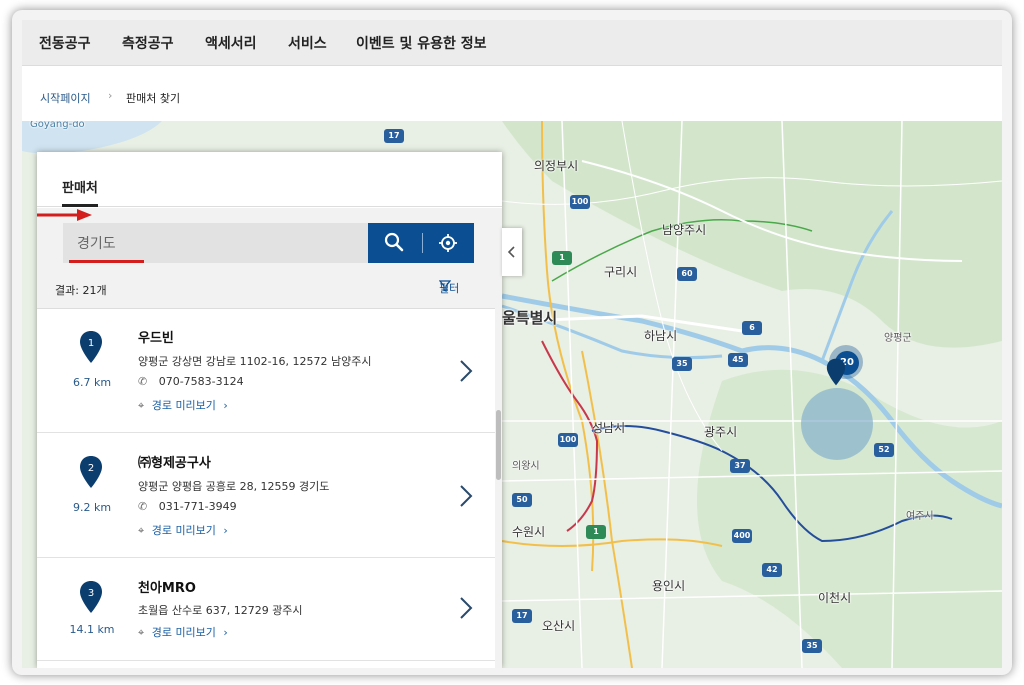 This screenshot has height=685, width=1024. Describe the element at coordinates (669, 586) in the screenshot. I see `map-label-yongin: 용인시` at that location.